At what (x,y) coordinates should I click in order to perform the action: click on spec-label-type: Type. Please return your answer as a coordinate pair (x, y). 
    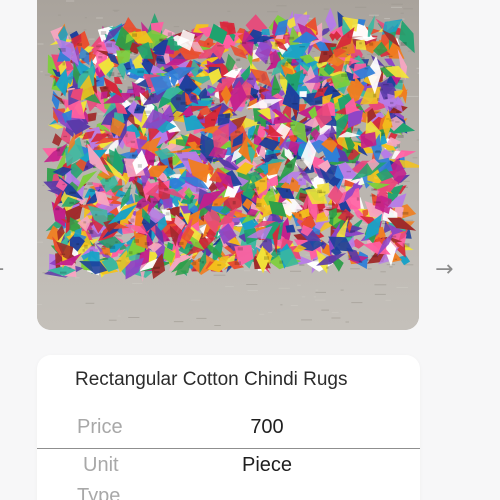
    Looking at the image, I should click on (99, 492).